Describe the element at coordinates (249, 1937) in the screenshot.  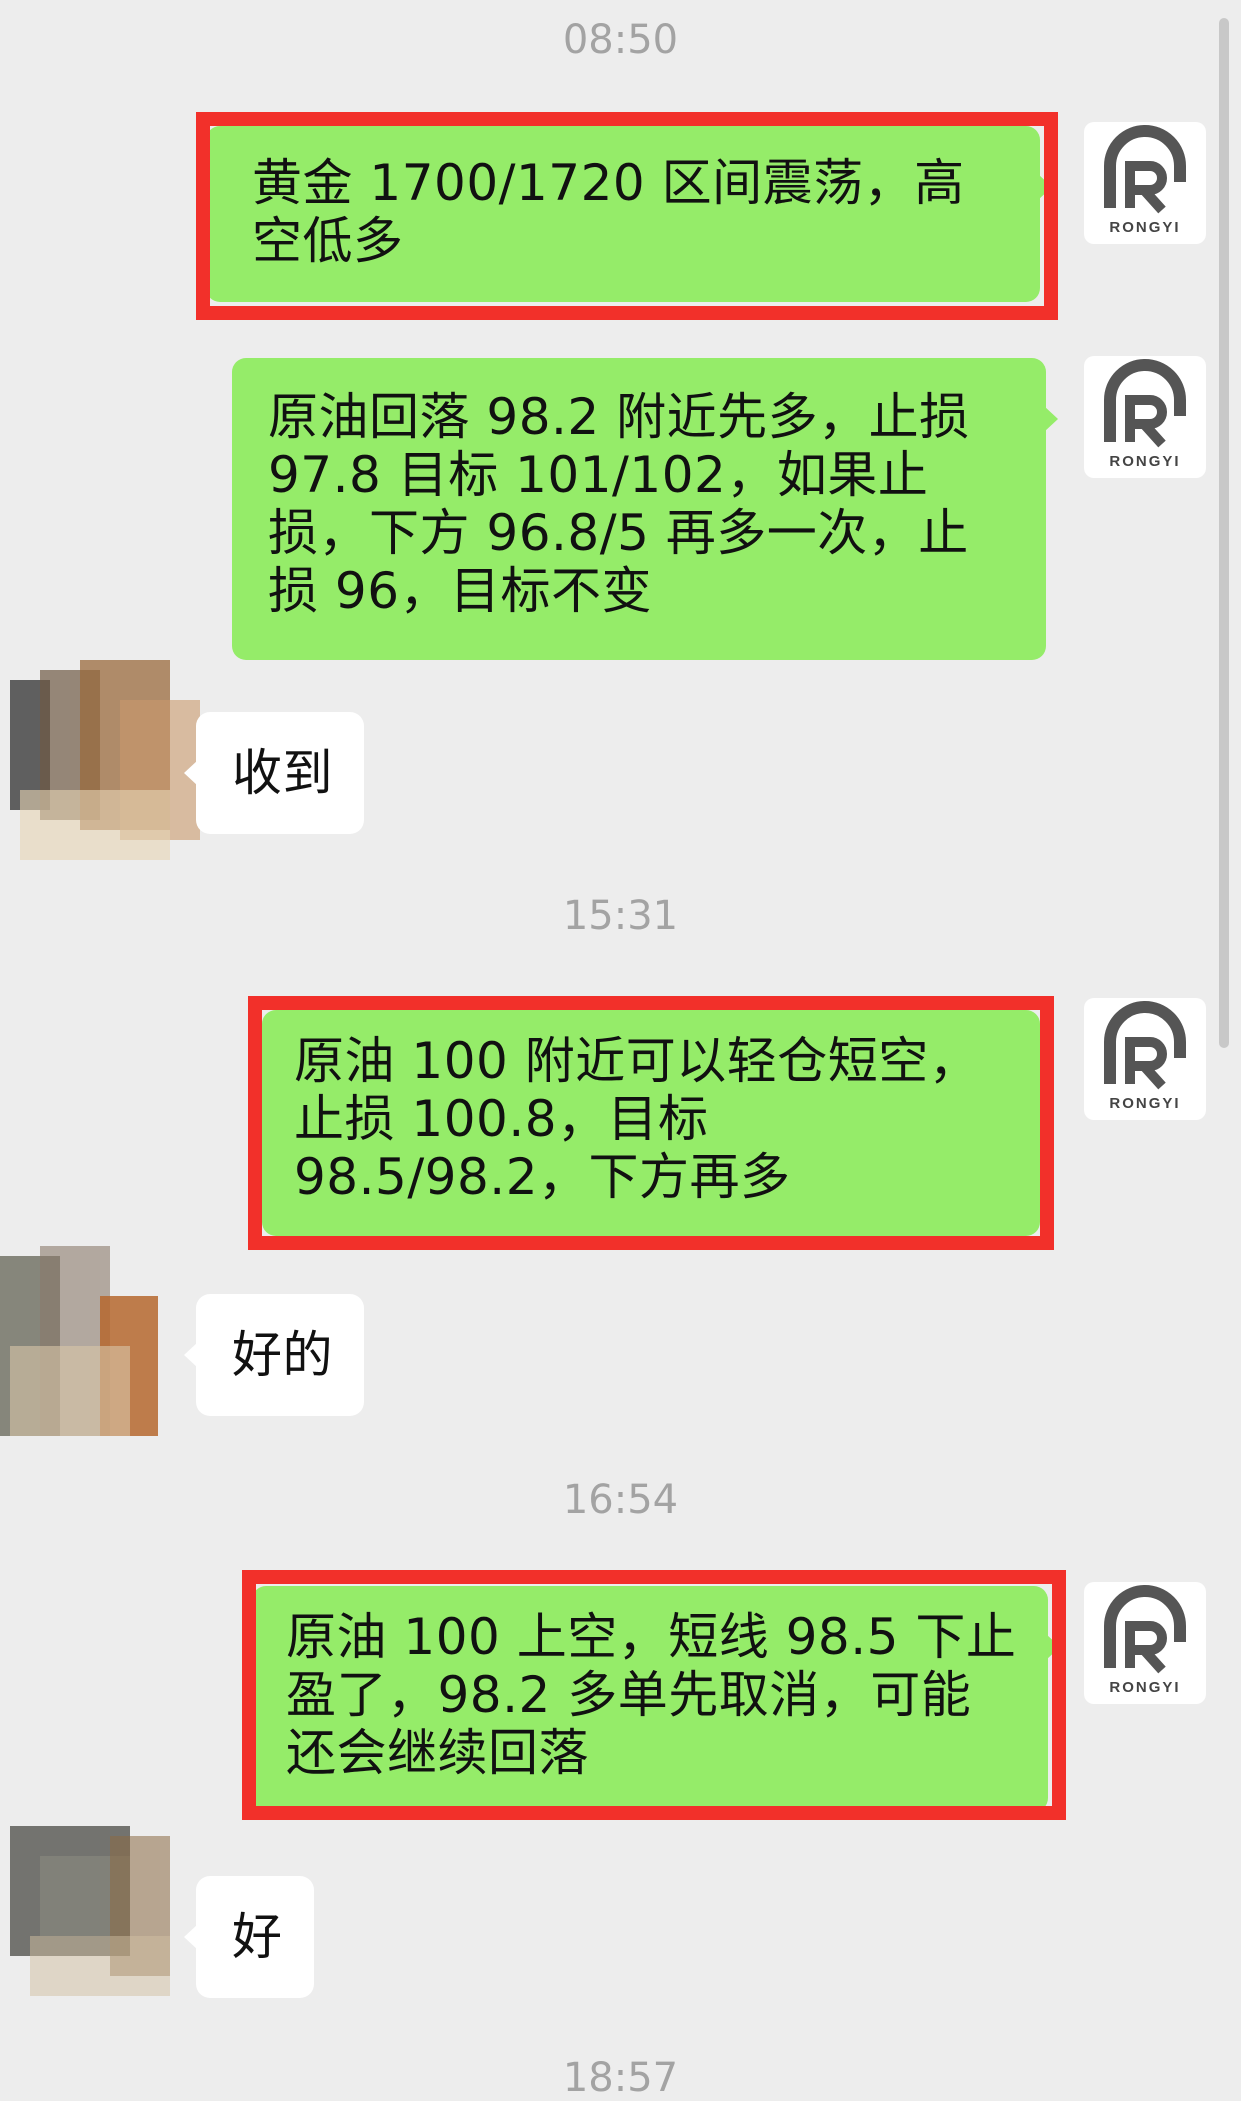
I see `message-bubble-received: 好` at that location.